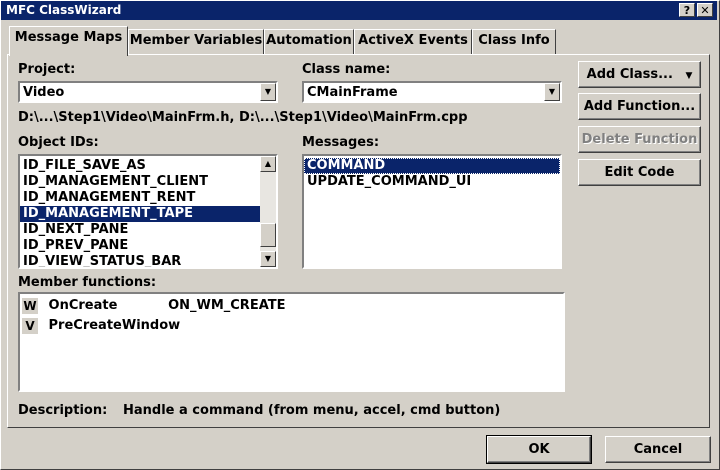 The image size is (720, 470). I want to click on tab-label: Member Variables, so click(196, 40).